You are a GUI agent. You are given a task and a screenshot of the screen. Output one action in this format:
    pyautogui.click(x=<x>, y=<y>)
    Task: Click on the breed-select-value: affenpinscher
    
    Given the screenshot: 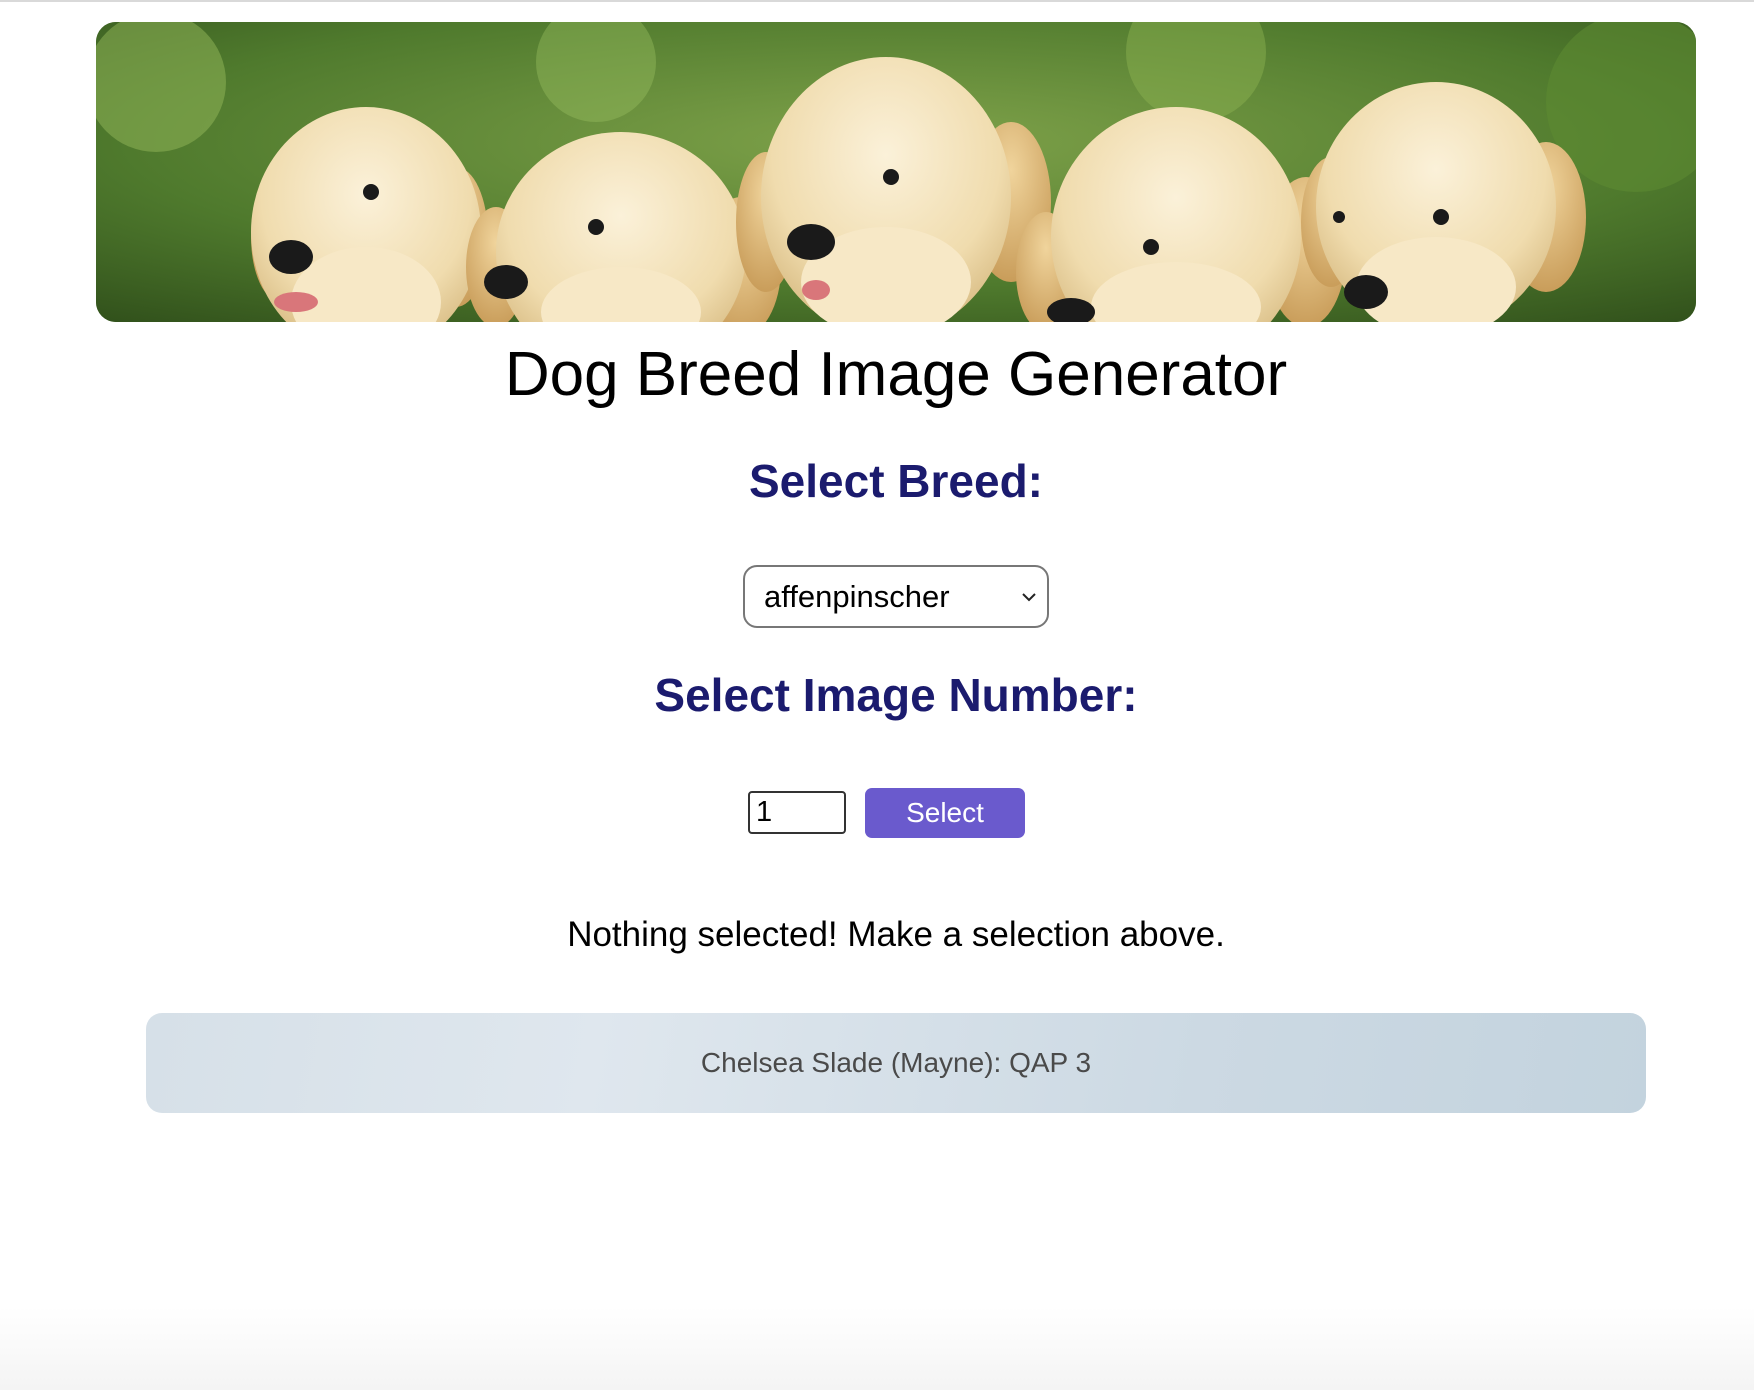 What is the action you would take?
    pyautogui.click(x=857, y=596)
    